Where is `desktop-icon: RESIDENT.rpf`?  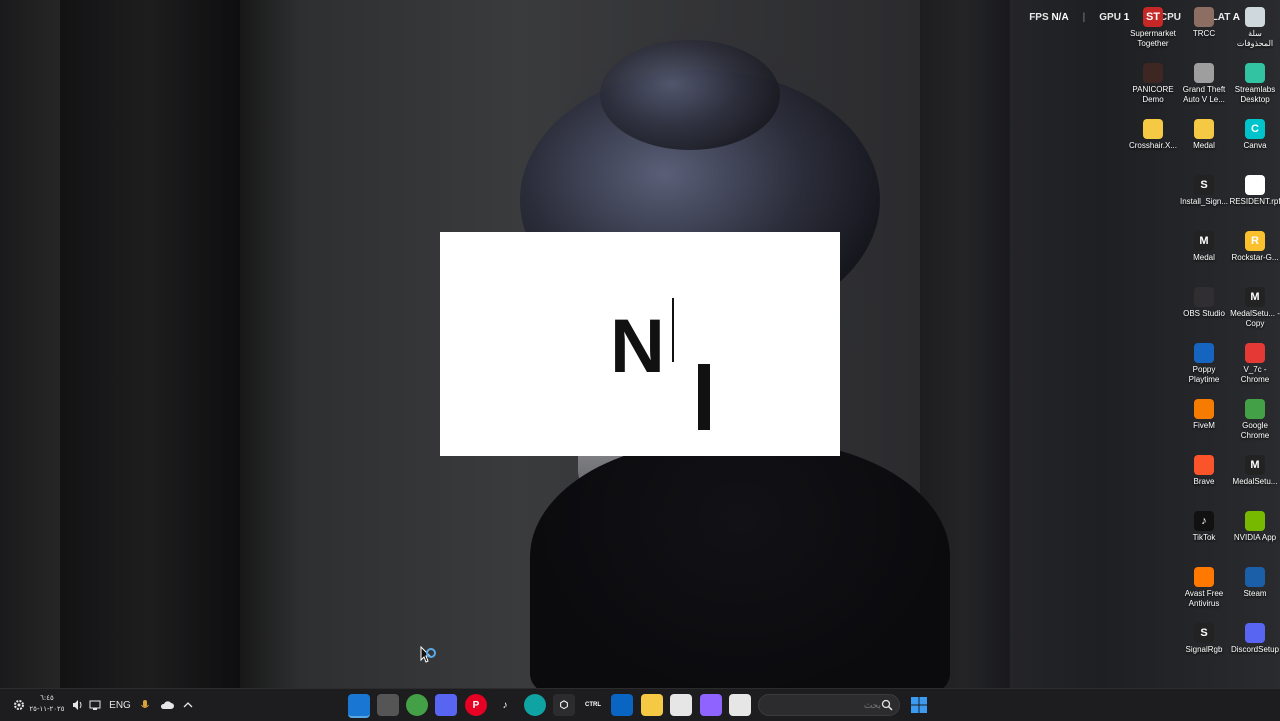 desktop-icon: RESIDENT.rpf is located at coordinates (1254, 191).